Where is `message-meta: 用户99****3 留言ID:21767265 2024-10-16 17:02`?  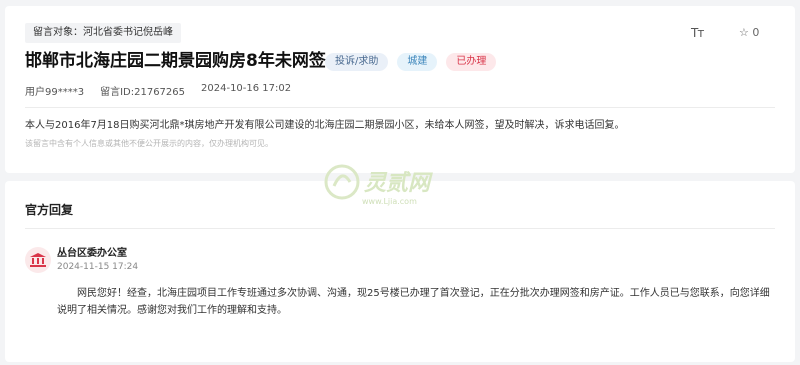 message-meta: 用户99****3 留言ID:21767265 2024-10-16 17:02 is located at coordinates (158, 90).